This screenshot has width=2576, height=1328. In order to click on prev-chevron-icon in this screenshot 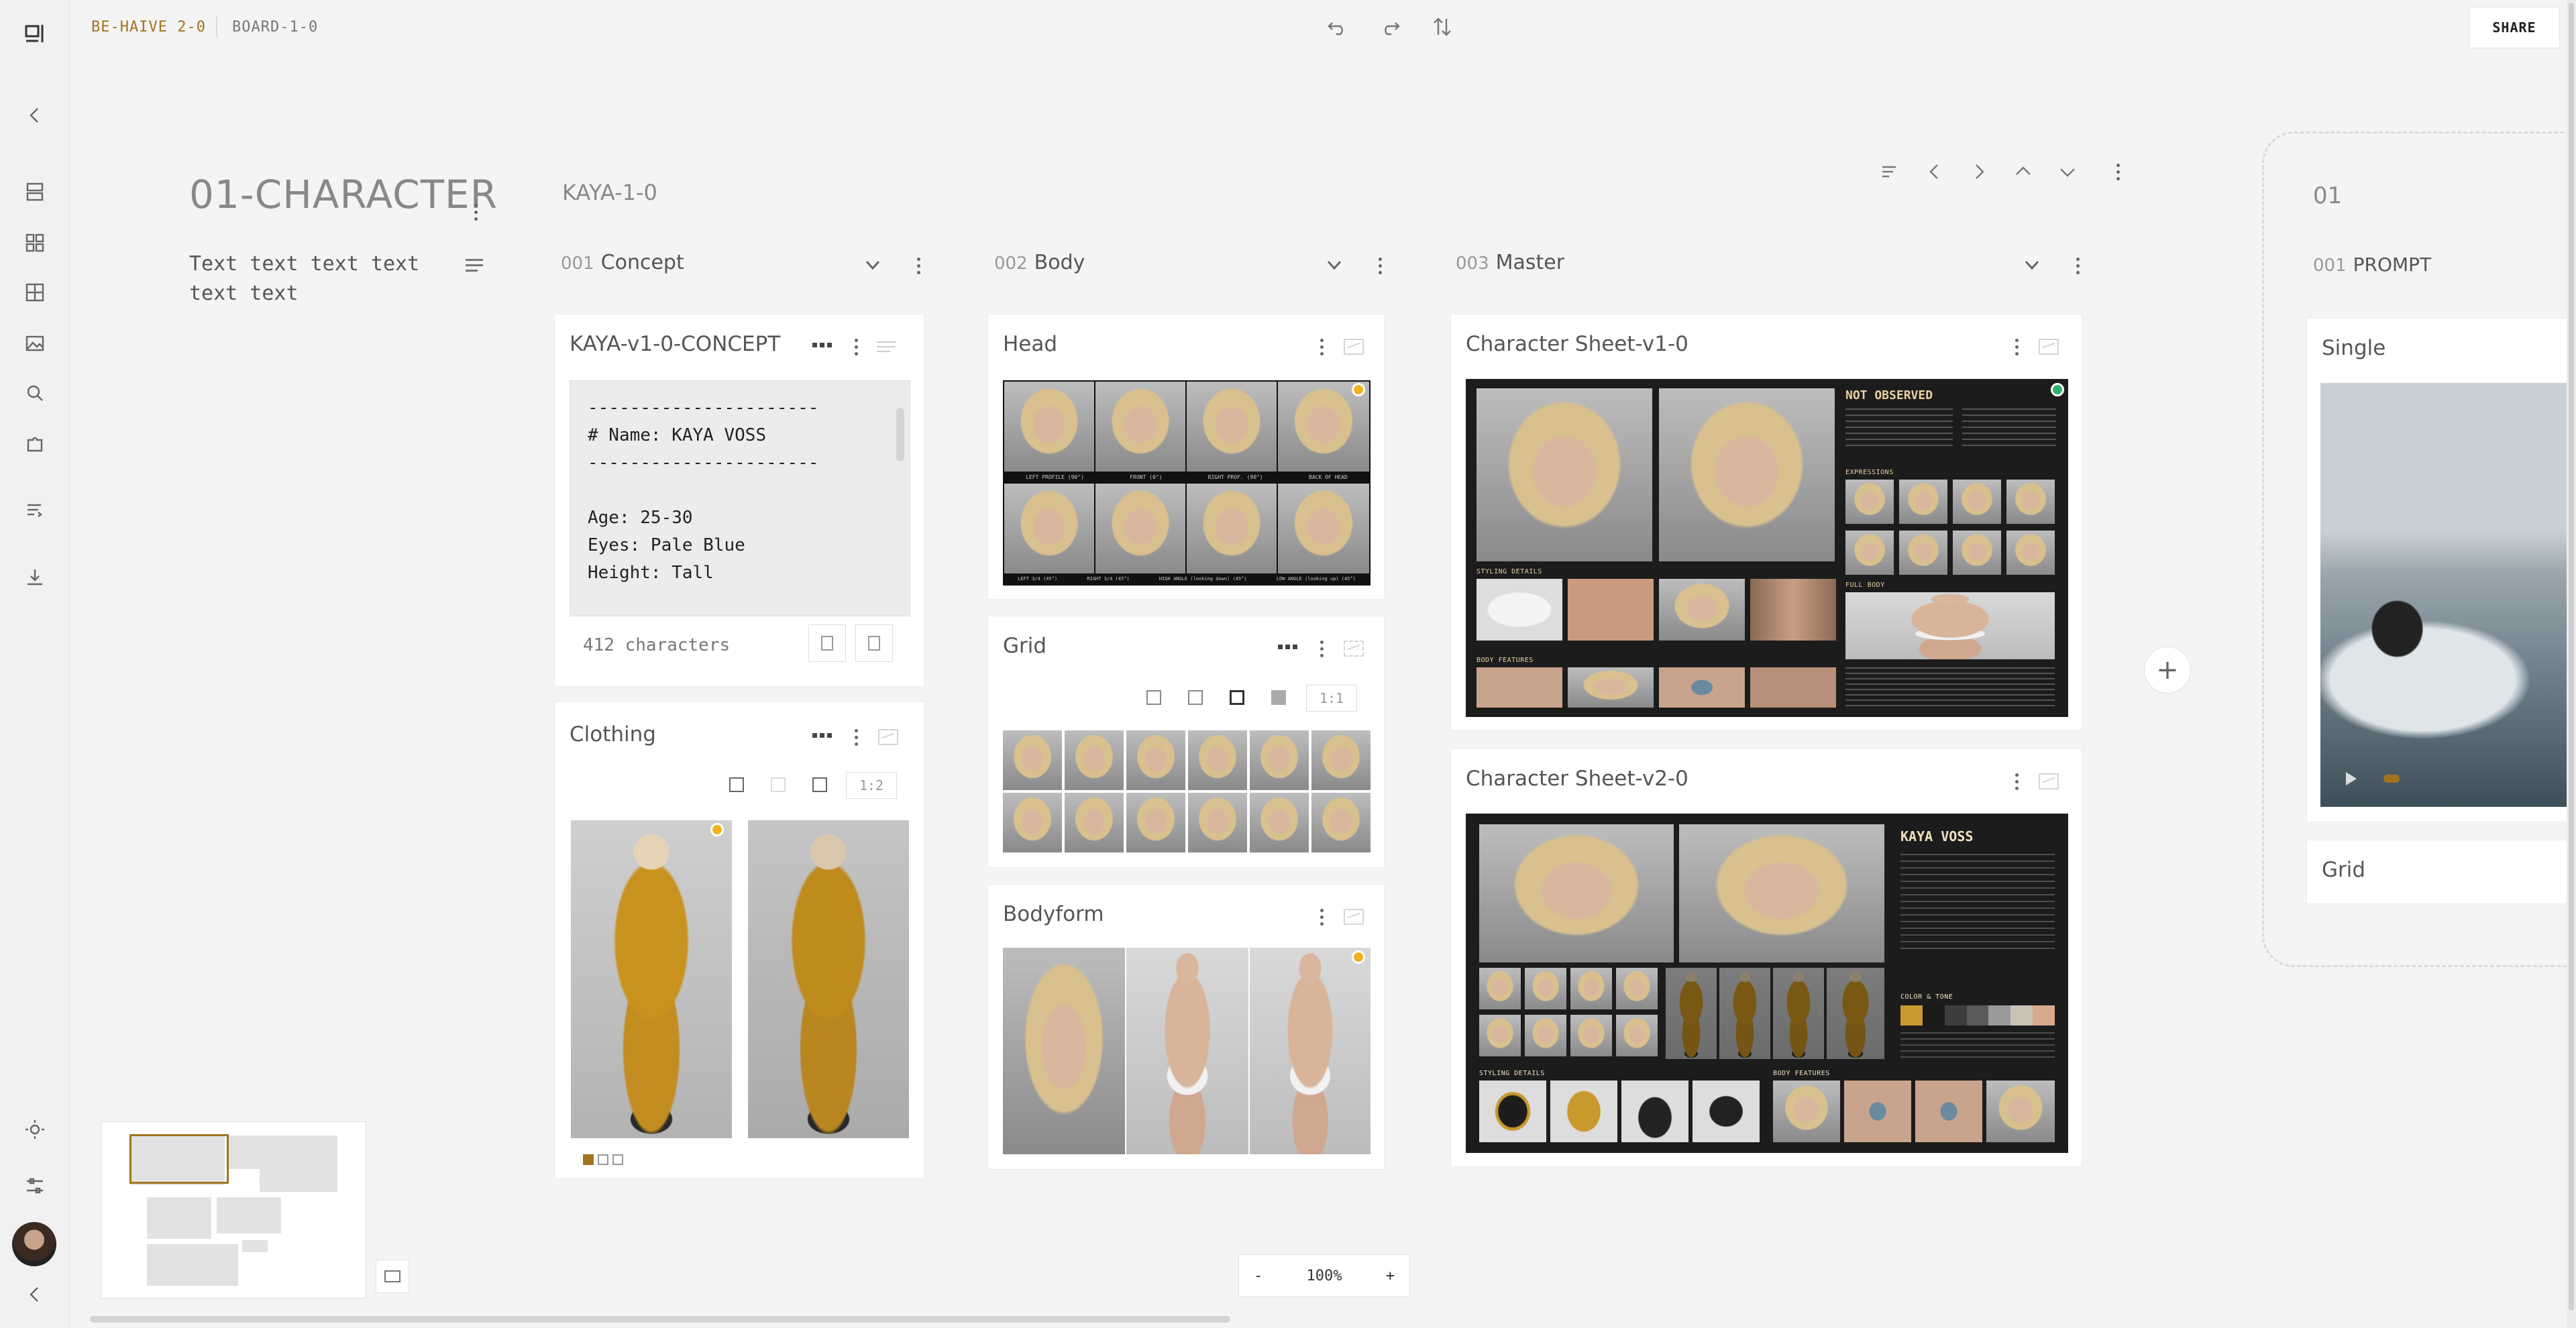, I will do `click(1935, 173)`.